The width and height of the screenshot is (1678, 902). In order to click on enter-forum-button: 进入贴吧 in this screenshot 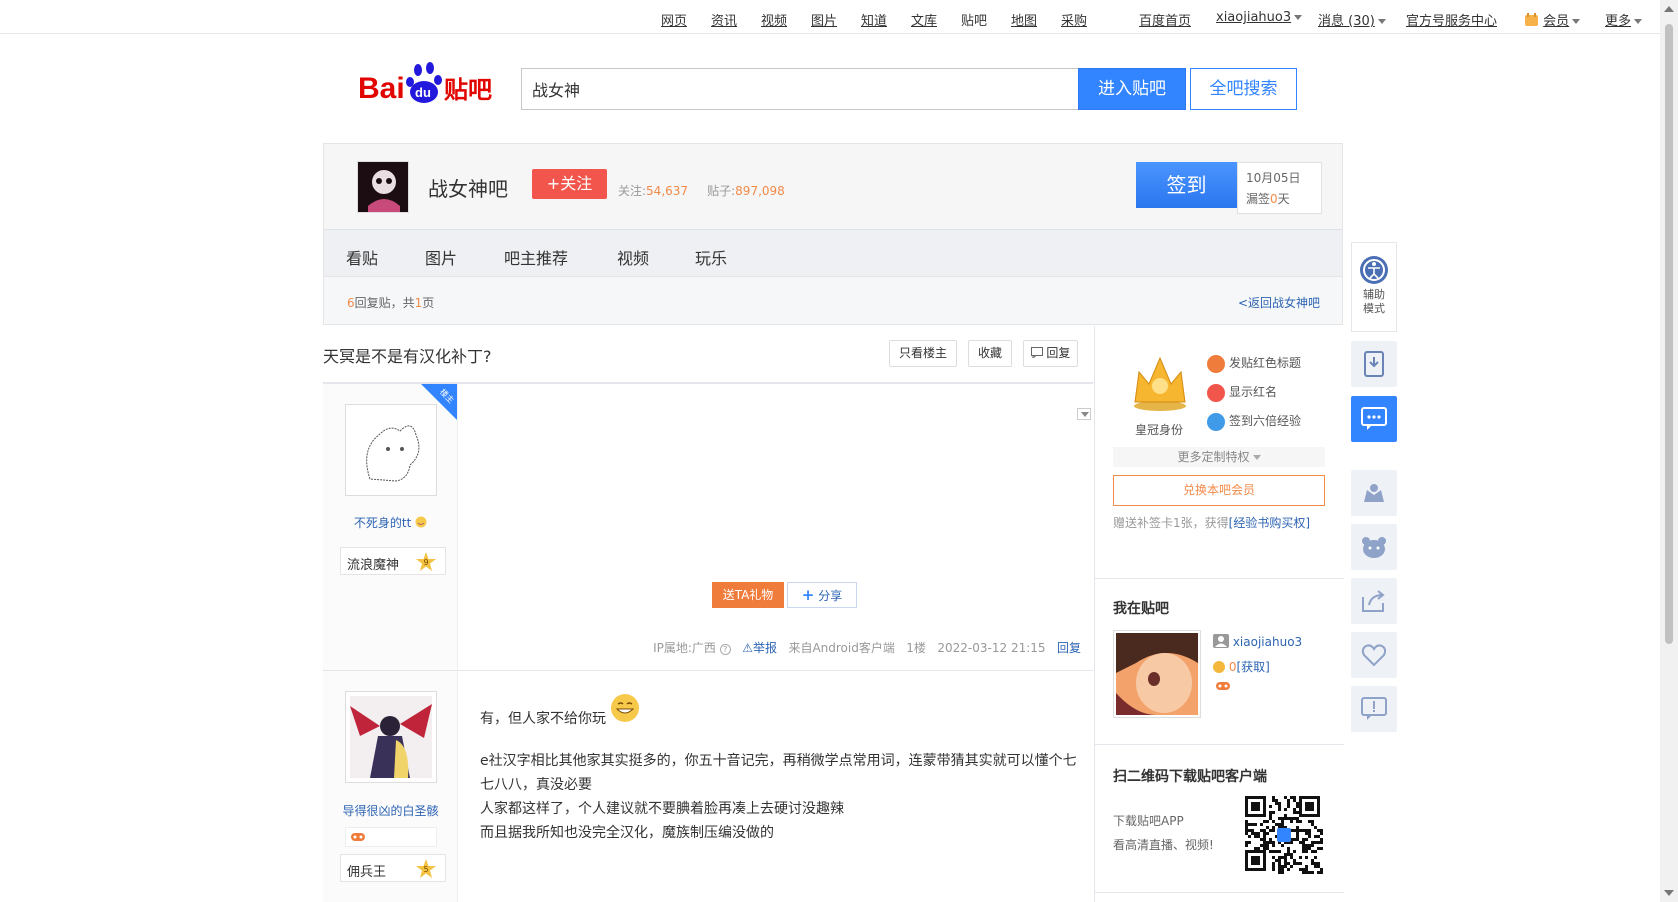, I will do `click(1132, 89)`.